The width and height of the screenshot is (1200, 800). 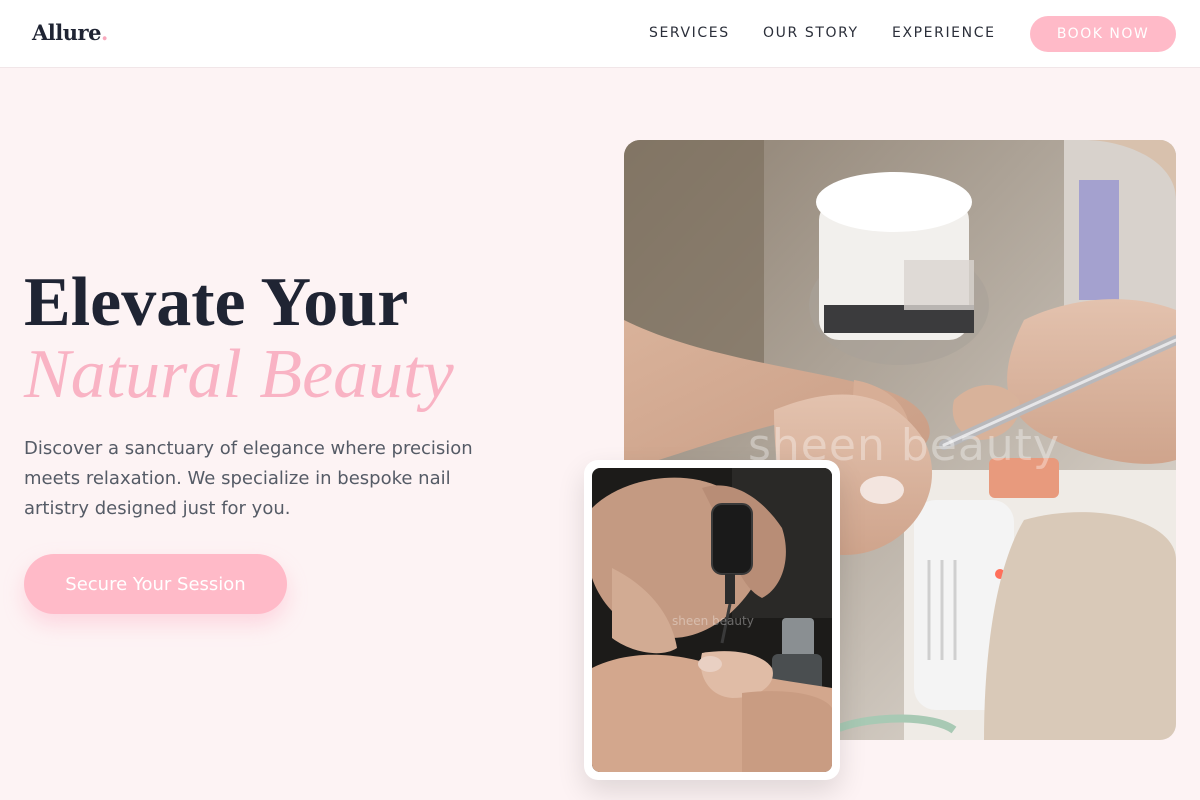 What do you see at coordinates (155, 584) in the screenshot?
I see `secure-session-button: Secure Your Session` at bounding box center [155, 584].